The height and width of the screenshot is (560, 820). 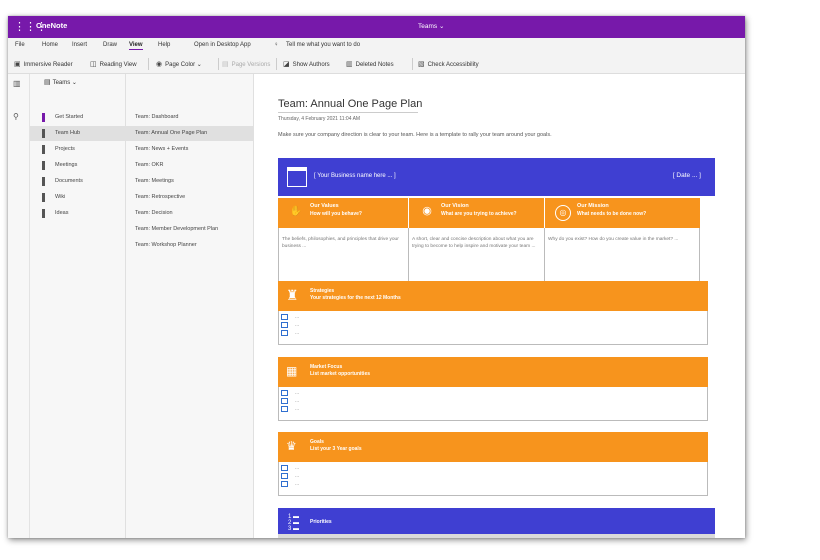 What do you see at coordinates (276, 45) in the screenshot?
I see `lightbulb-icon: ♀` at bounding box center [276, 45].